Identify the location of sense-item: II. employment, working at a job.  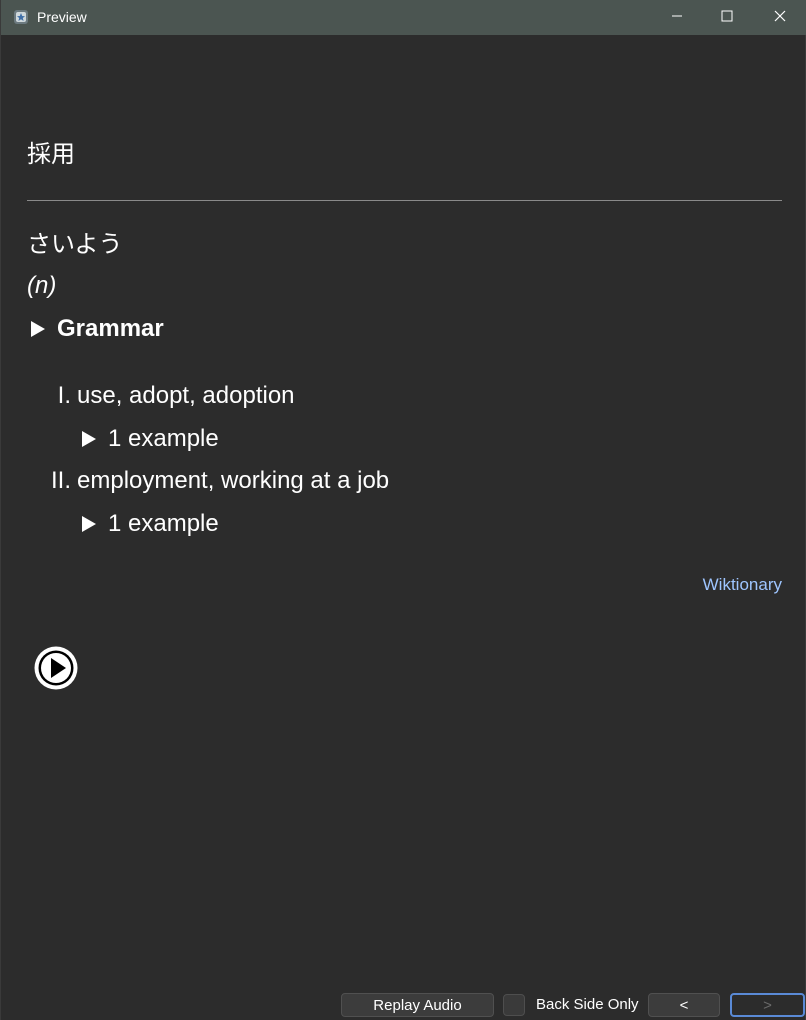
(208, 481).